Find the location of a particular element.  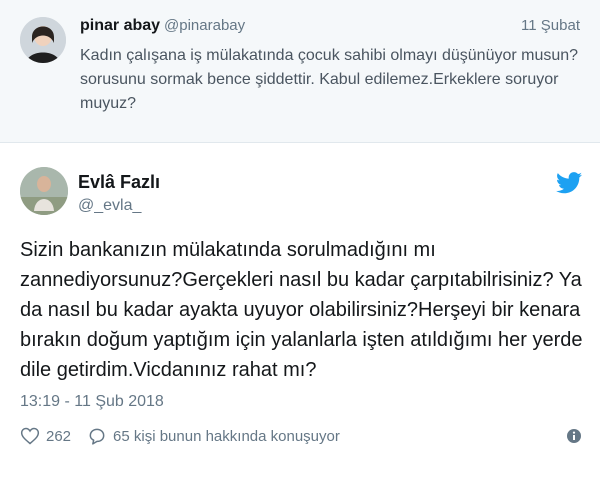

heart-icon is located at coordinates (30, 436).